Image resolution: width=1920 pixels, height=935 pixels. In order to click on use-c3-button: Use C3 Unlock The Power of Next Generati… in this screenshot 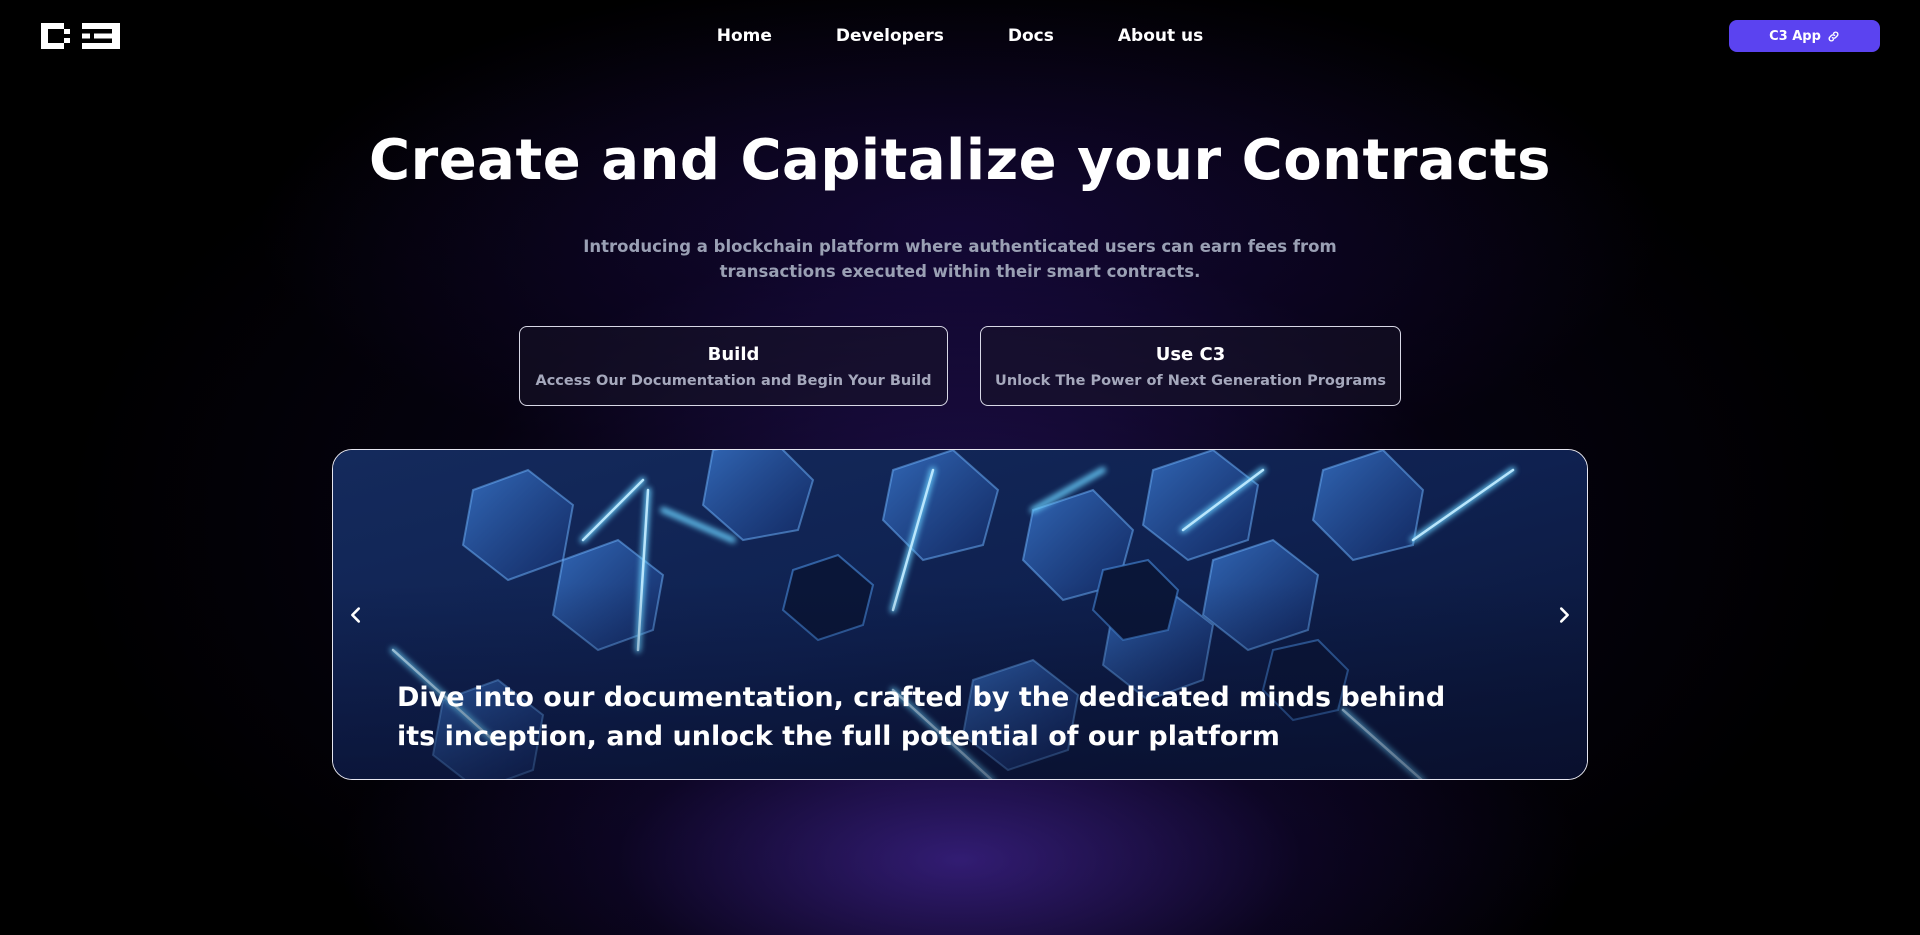, I will do `click(1190, 366)`.